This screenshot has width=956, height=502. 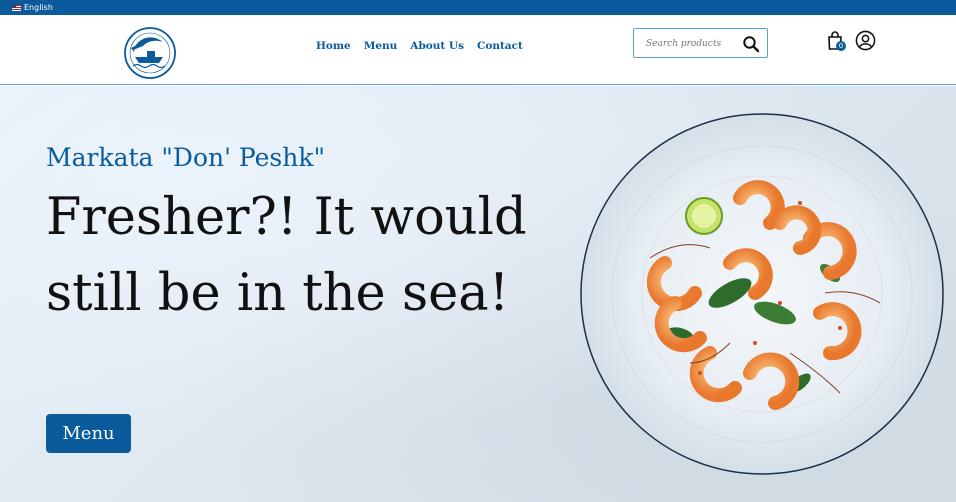 I want to click on nav-menu: Menu, so click(x=381, y=46).